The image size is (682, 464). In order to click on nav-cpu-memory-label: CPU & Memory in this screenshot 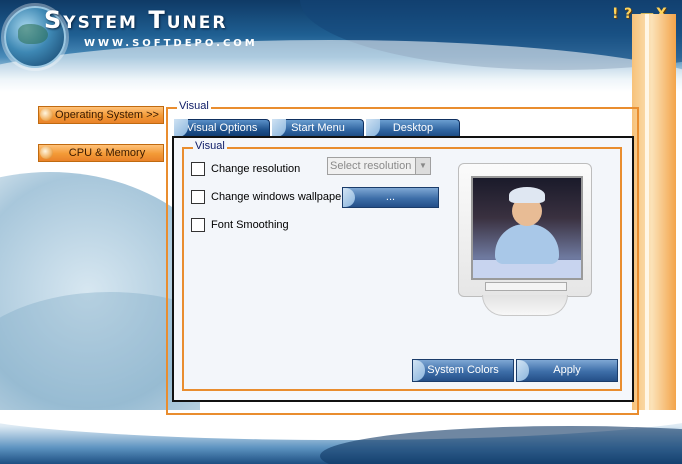, I will do `click(107, 153)`.